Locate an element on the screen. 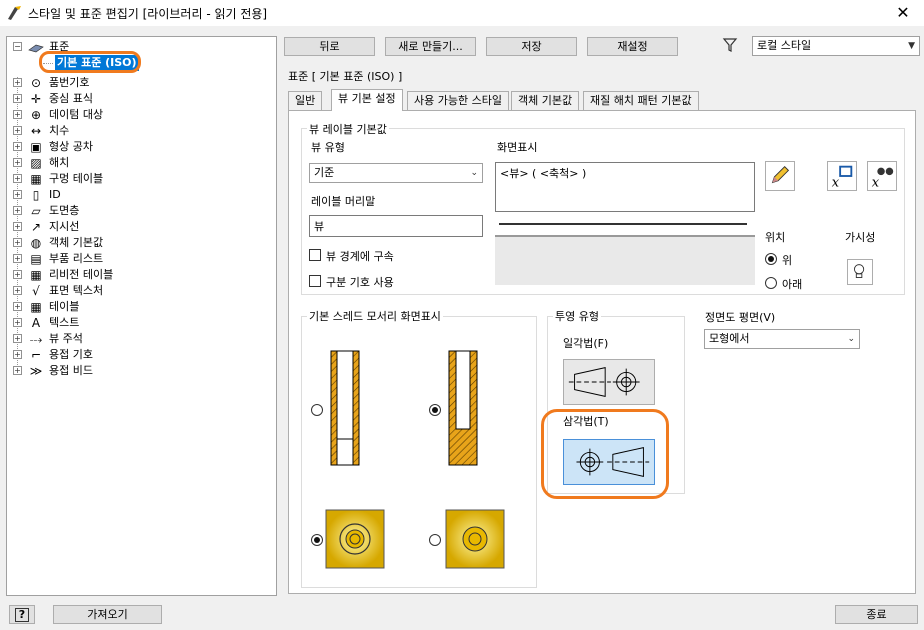  separator-line is located at coordinates (623, 224).